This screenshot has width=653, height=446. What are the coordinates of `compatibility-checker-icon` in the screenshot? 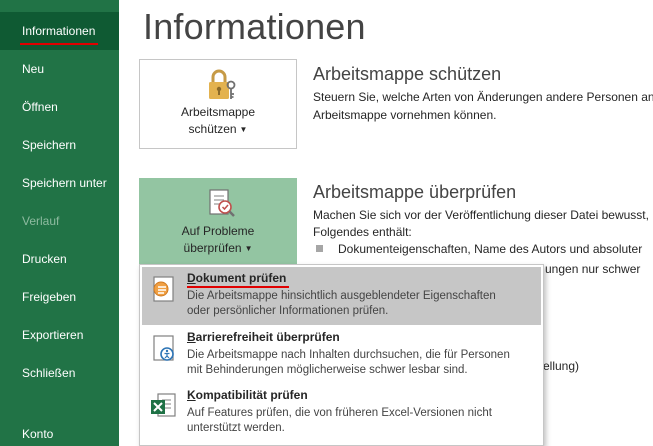 It's located at (163, 405).